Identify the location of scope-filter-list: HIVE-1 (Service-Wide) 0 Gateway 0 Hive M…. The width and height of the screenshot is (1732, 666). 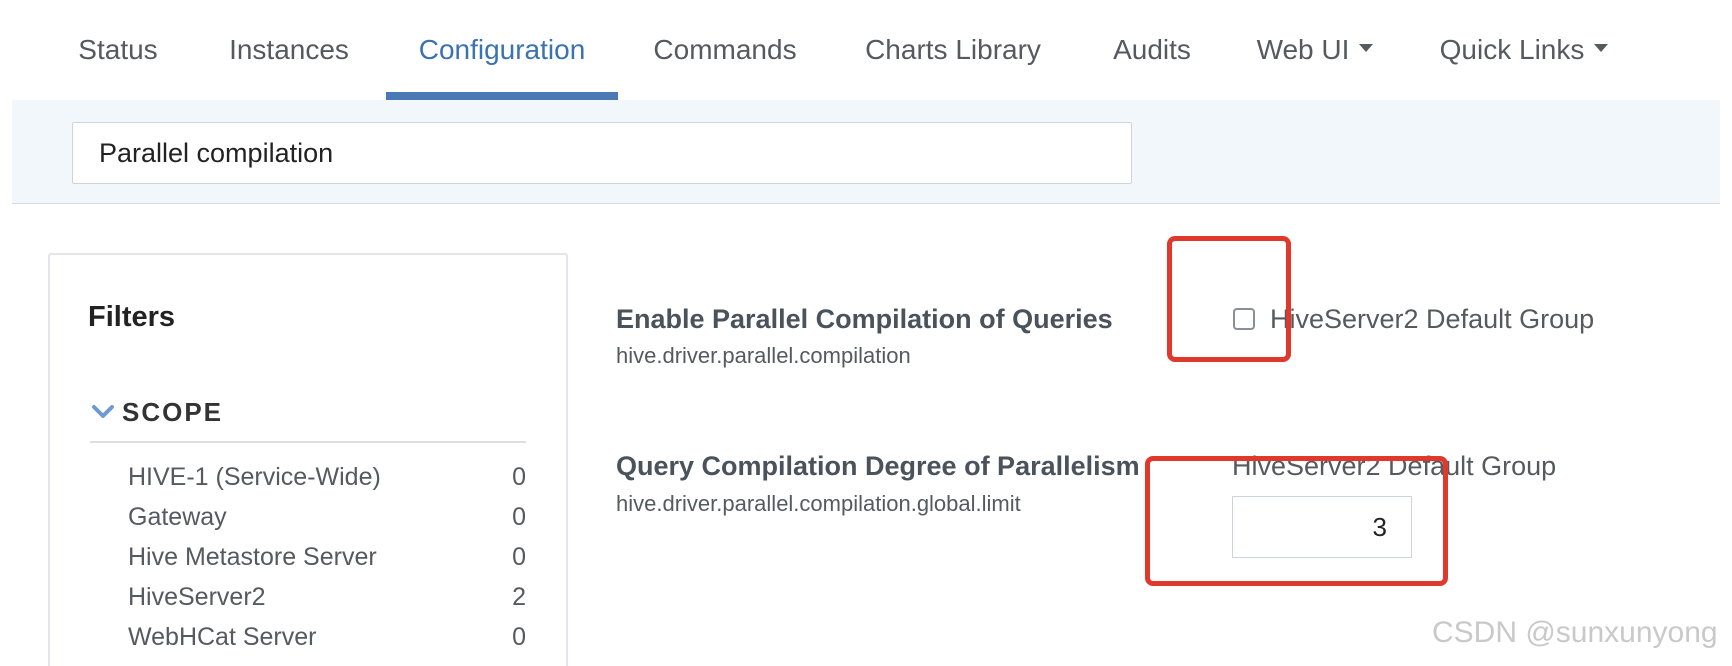
(348, 557).